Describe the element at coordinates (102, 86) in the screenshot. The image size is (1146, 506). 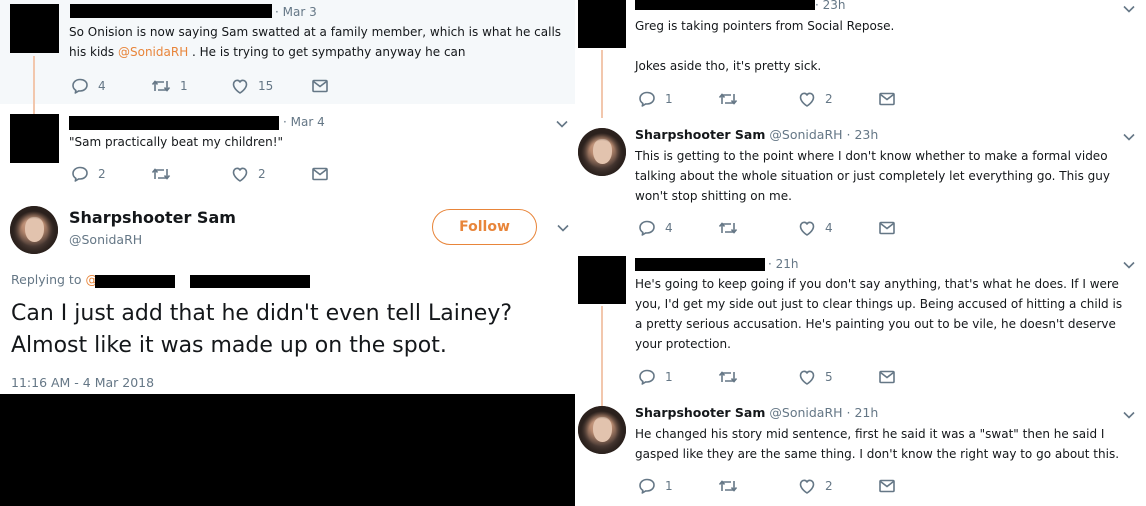
I see `reply-count: 4` at that location.